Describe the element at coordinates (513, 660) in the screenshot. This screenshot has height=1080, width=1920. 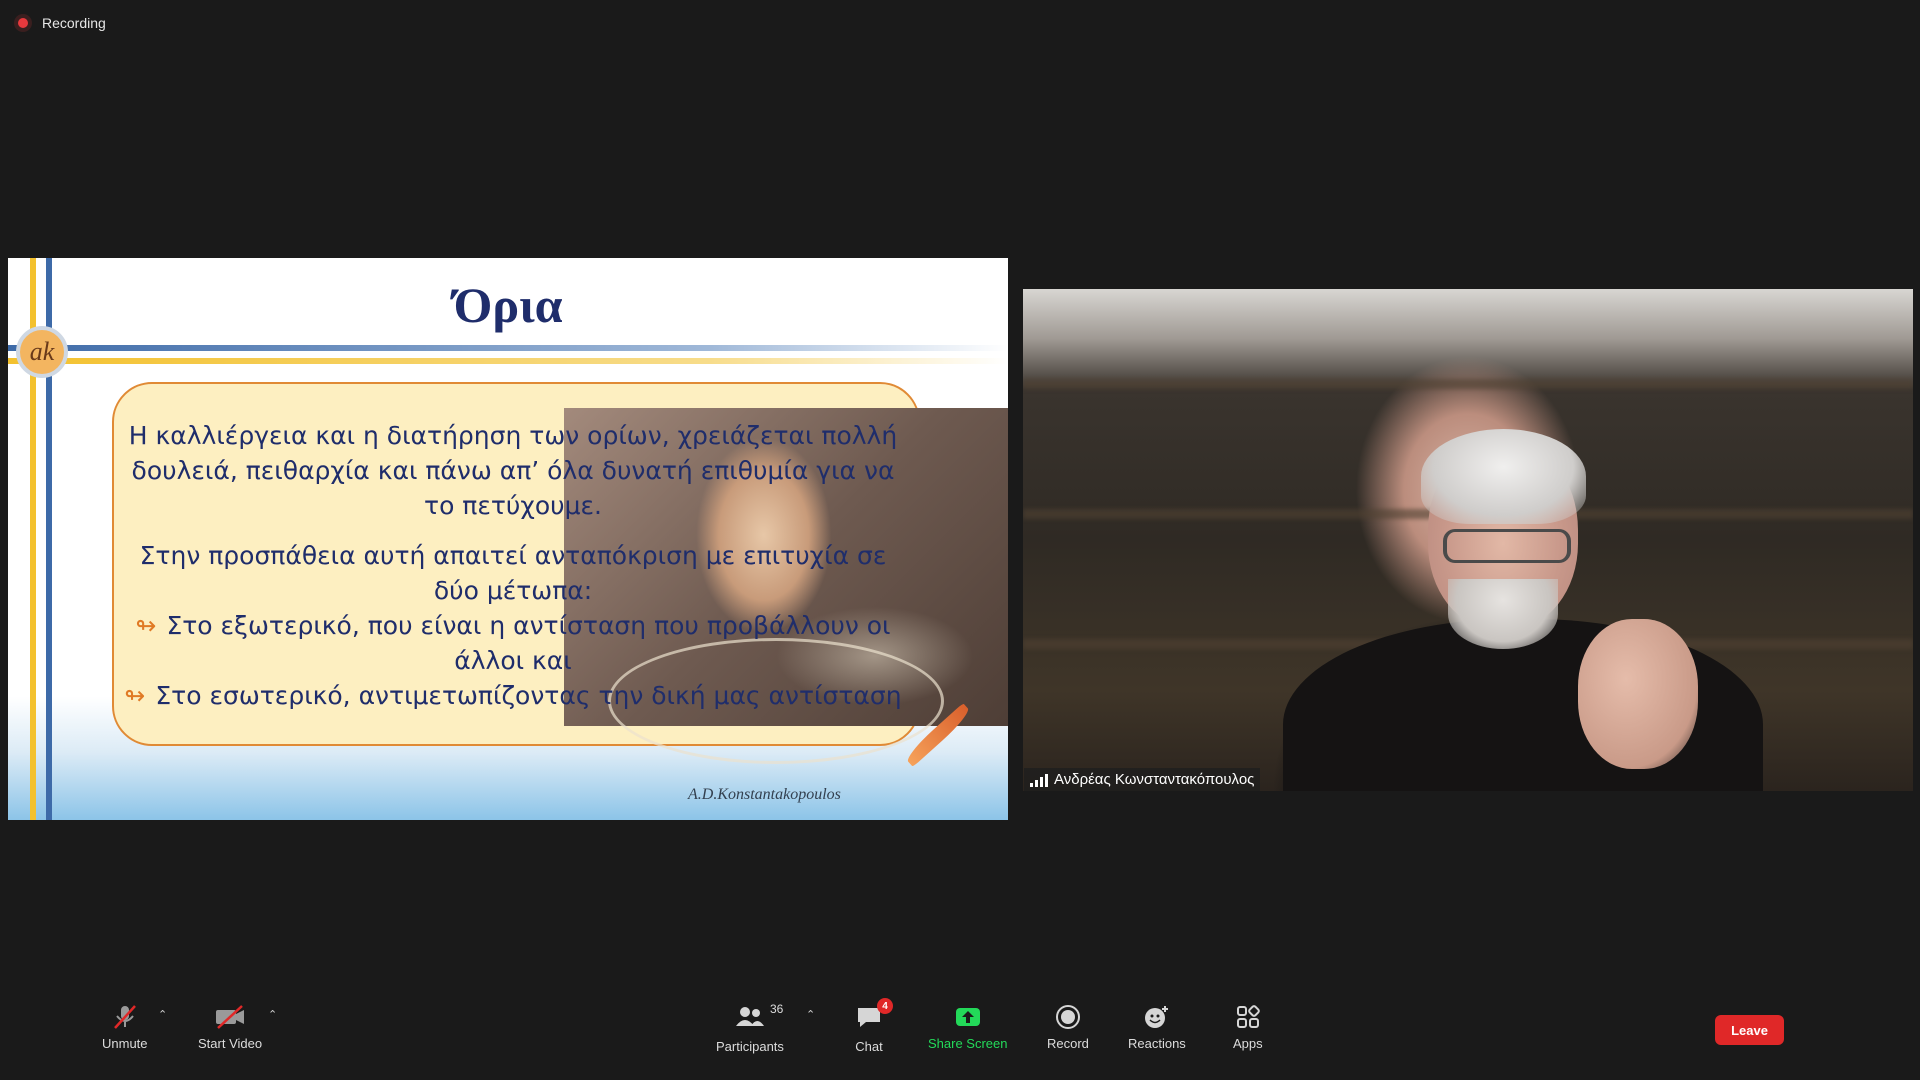
I see `slide-bullet-1-line: άλλοι και` at that location.